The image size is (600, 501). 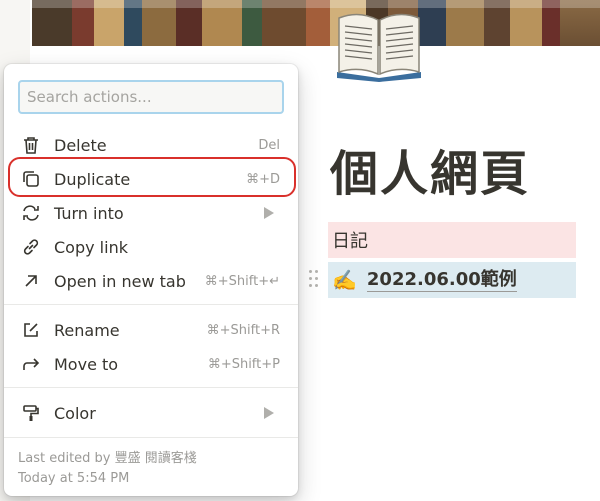 I want to click on cover-image, so click(x=316, y=23).